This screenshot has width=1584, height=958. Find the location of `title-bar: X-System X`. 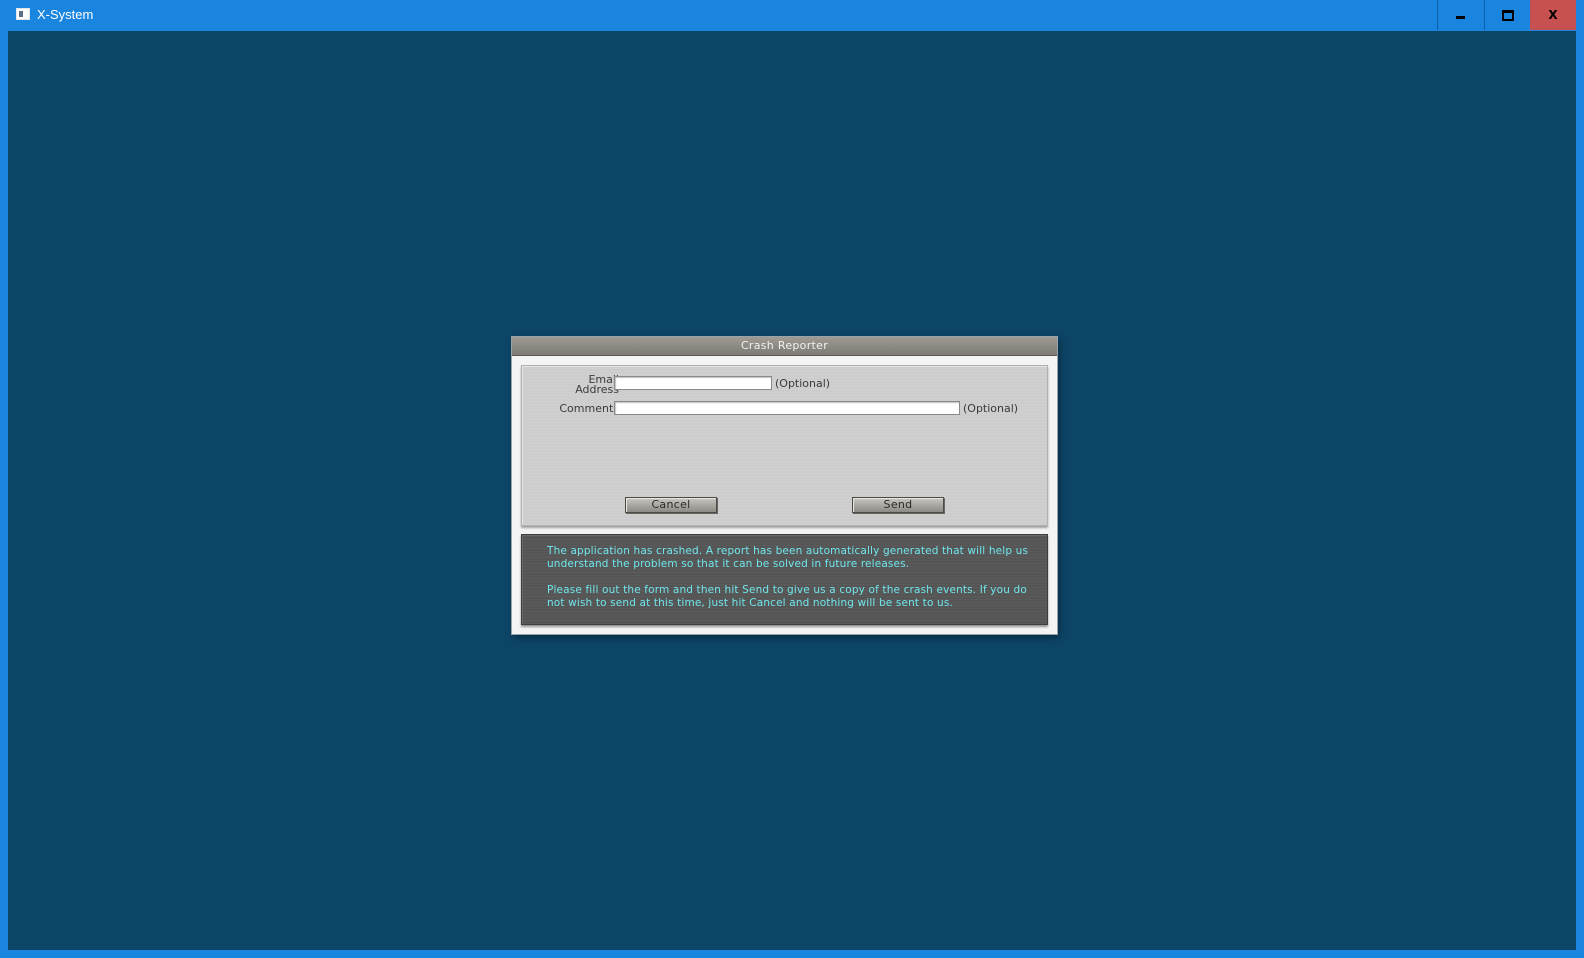

title-bar: X-System X is located at coordinates (792, 15).